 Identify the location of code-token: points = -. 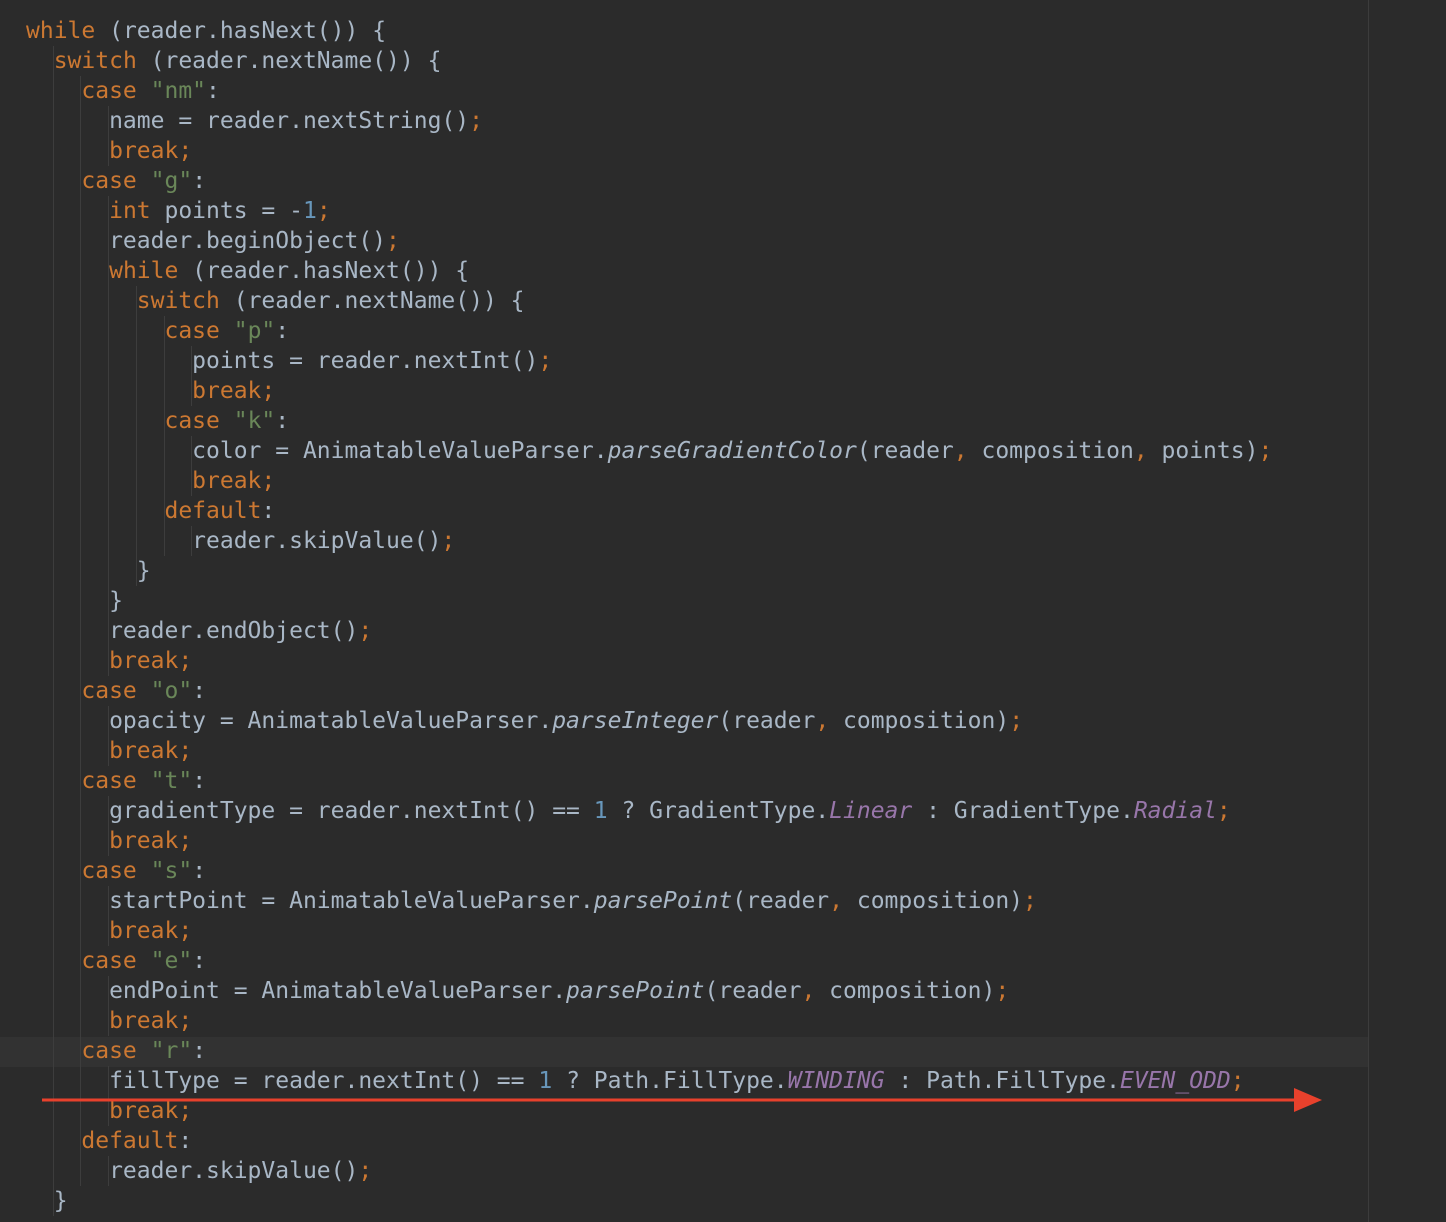
(226, 211).